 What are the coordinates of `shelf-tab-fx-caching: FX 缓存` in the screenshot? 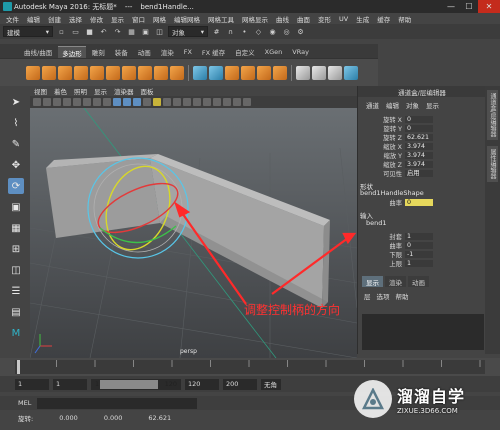 It's located at (213, 52).